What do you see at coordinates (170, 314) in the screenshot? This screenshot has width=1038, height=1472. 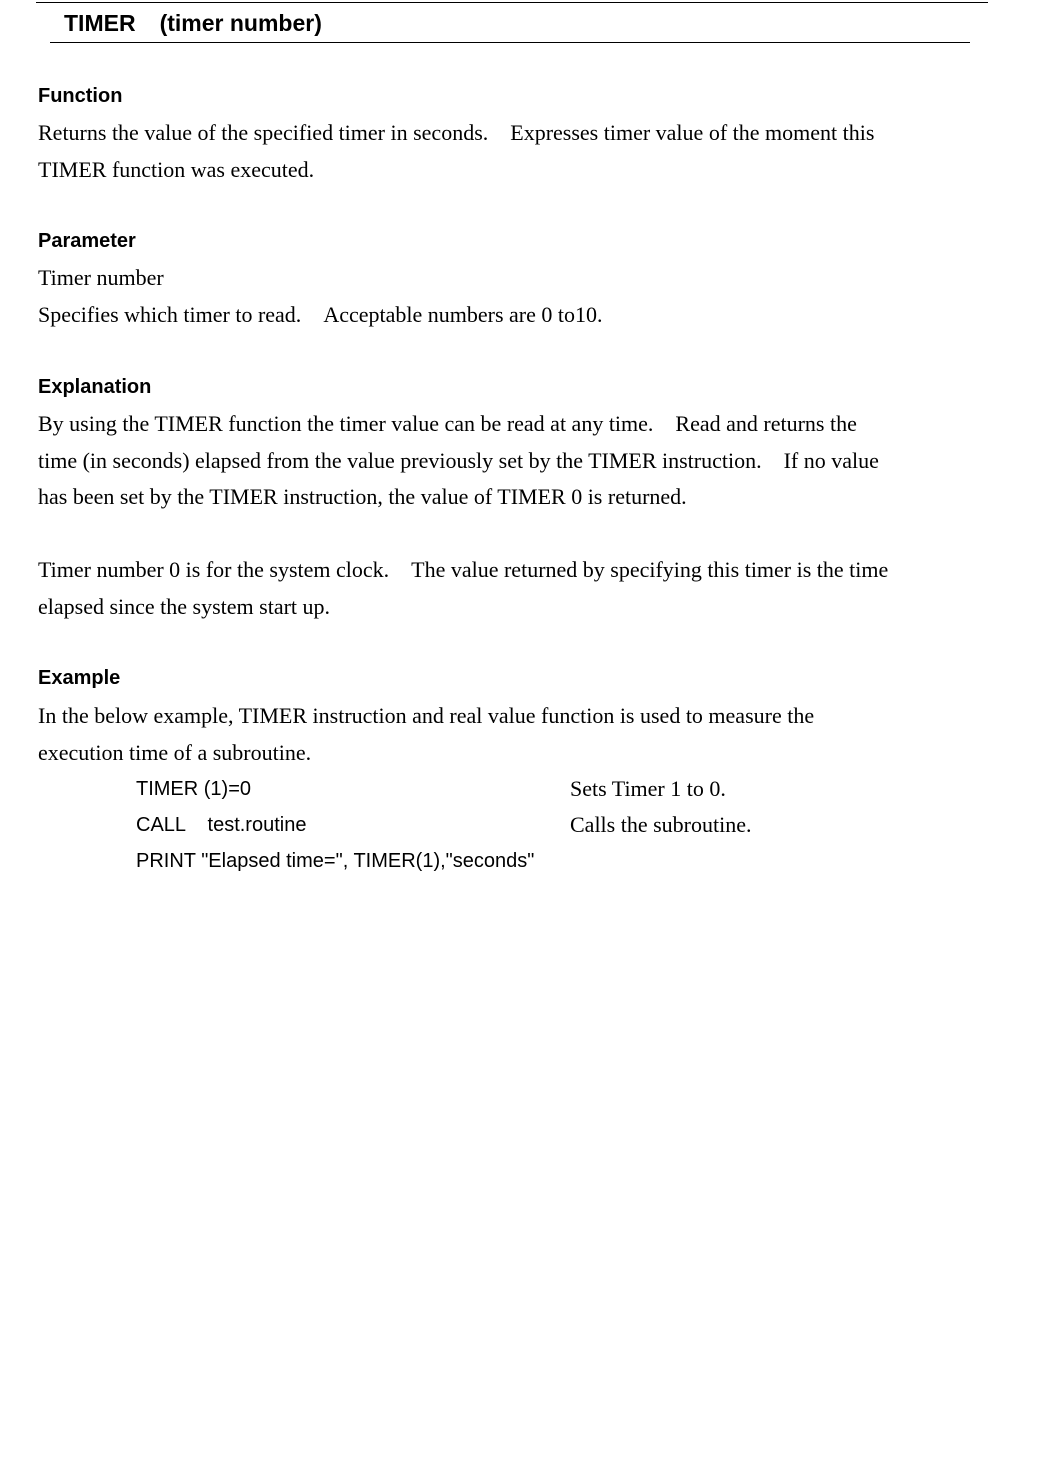 I see `parameter-desc-a: Specifies which timer to read.` at bounding box center [170, 314].